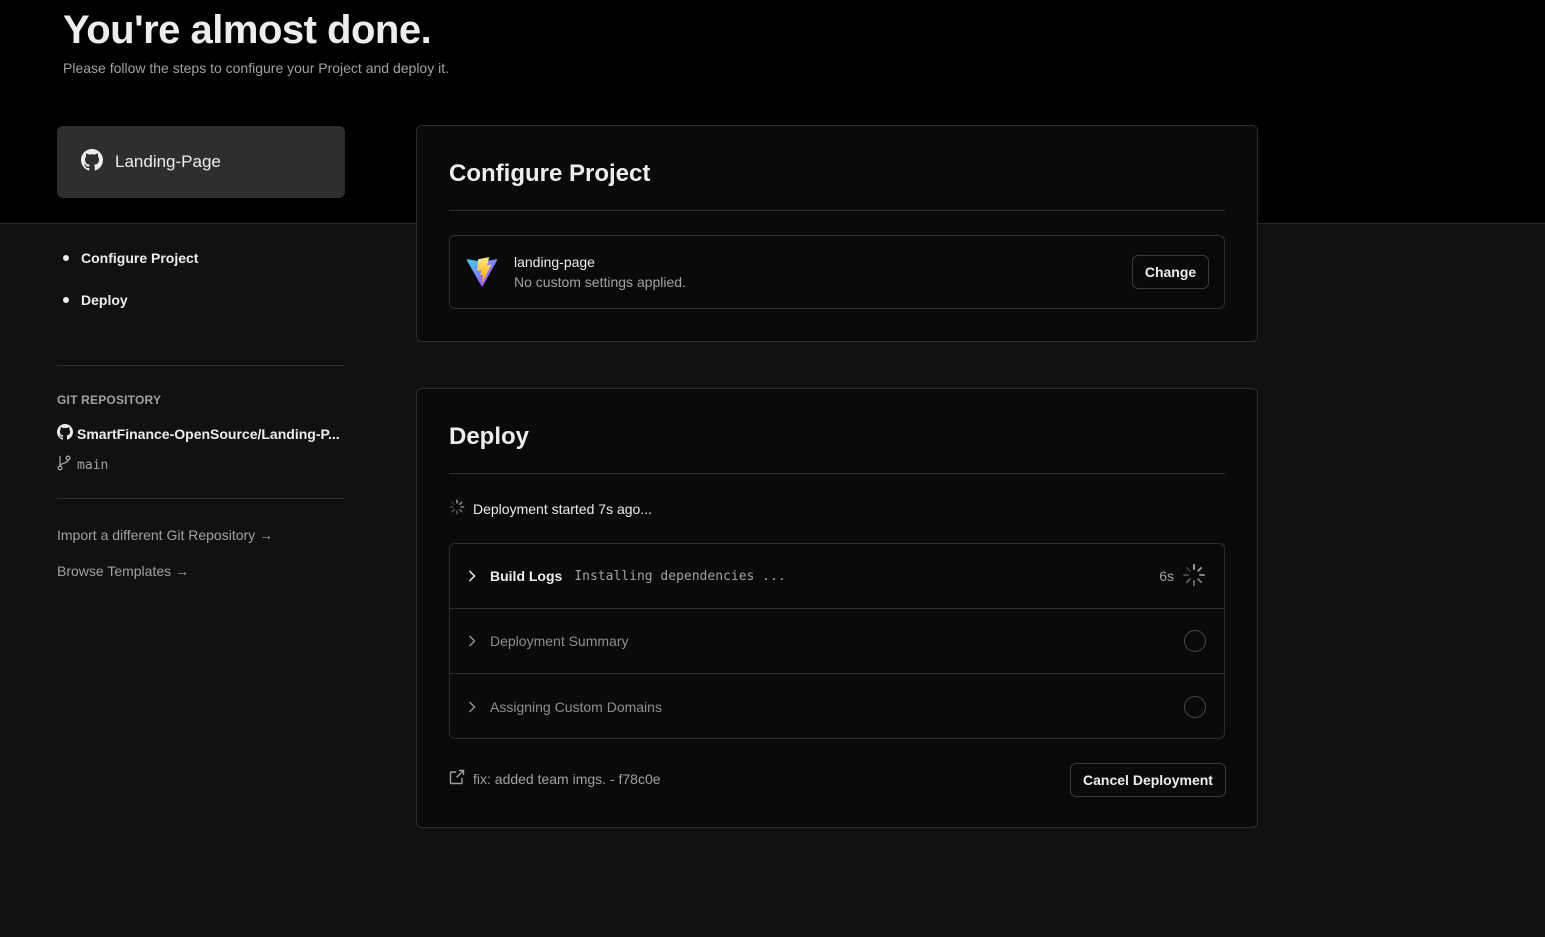 This screenshot has height=937, width=1545. Describe the element at coordinates (457, 778) in the screenshot. I see `external-link-icon` at that location.